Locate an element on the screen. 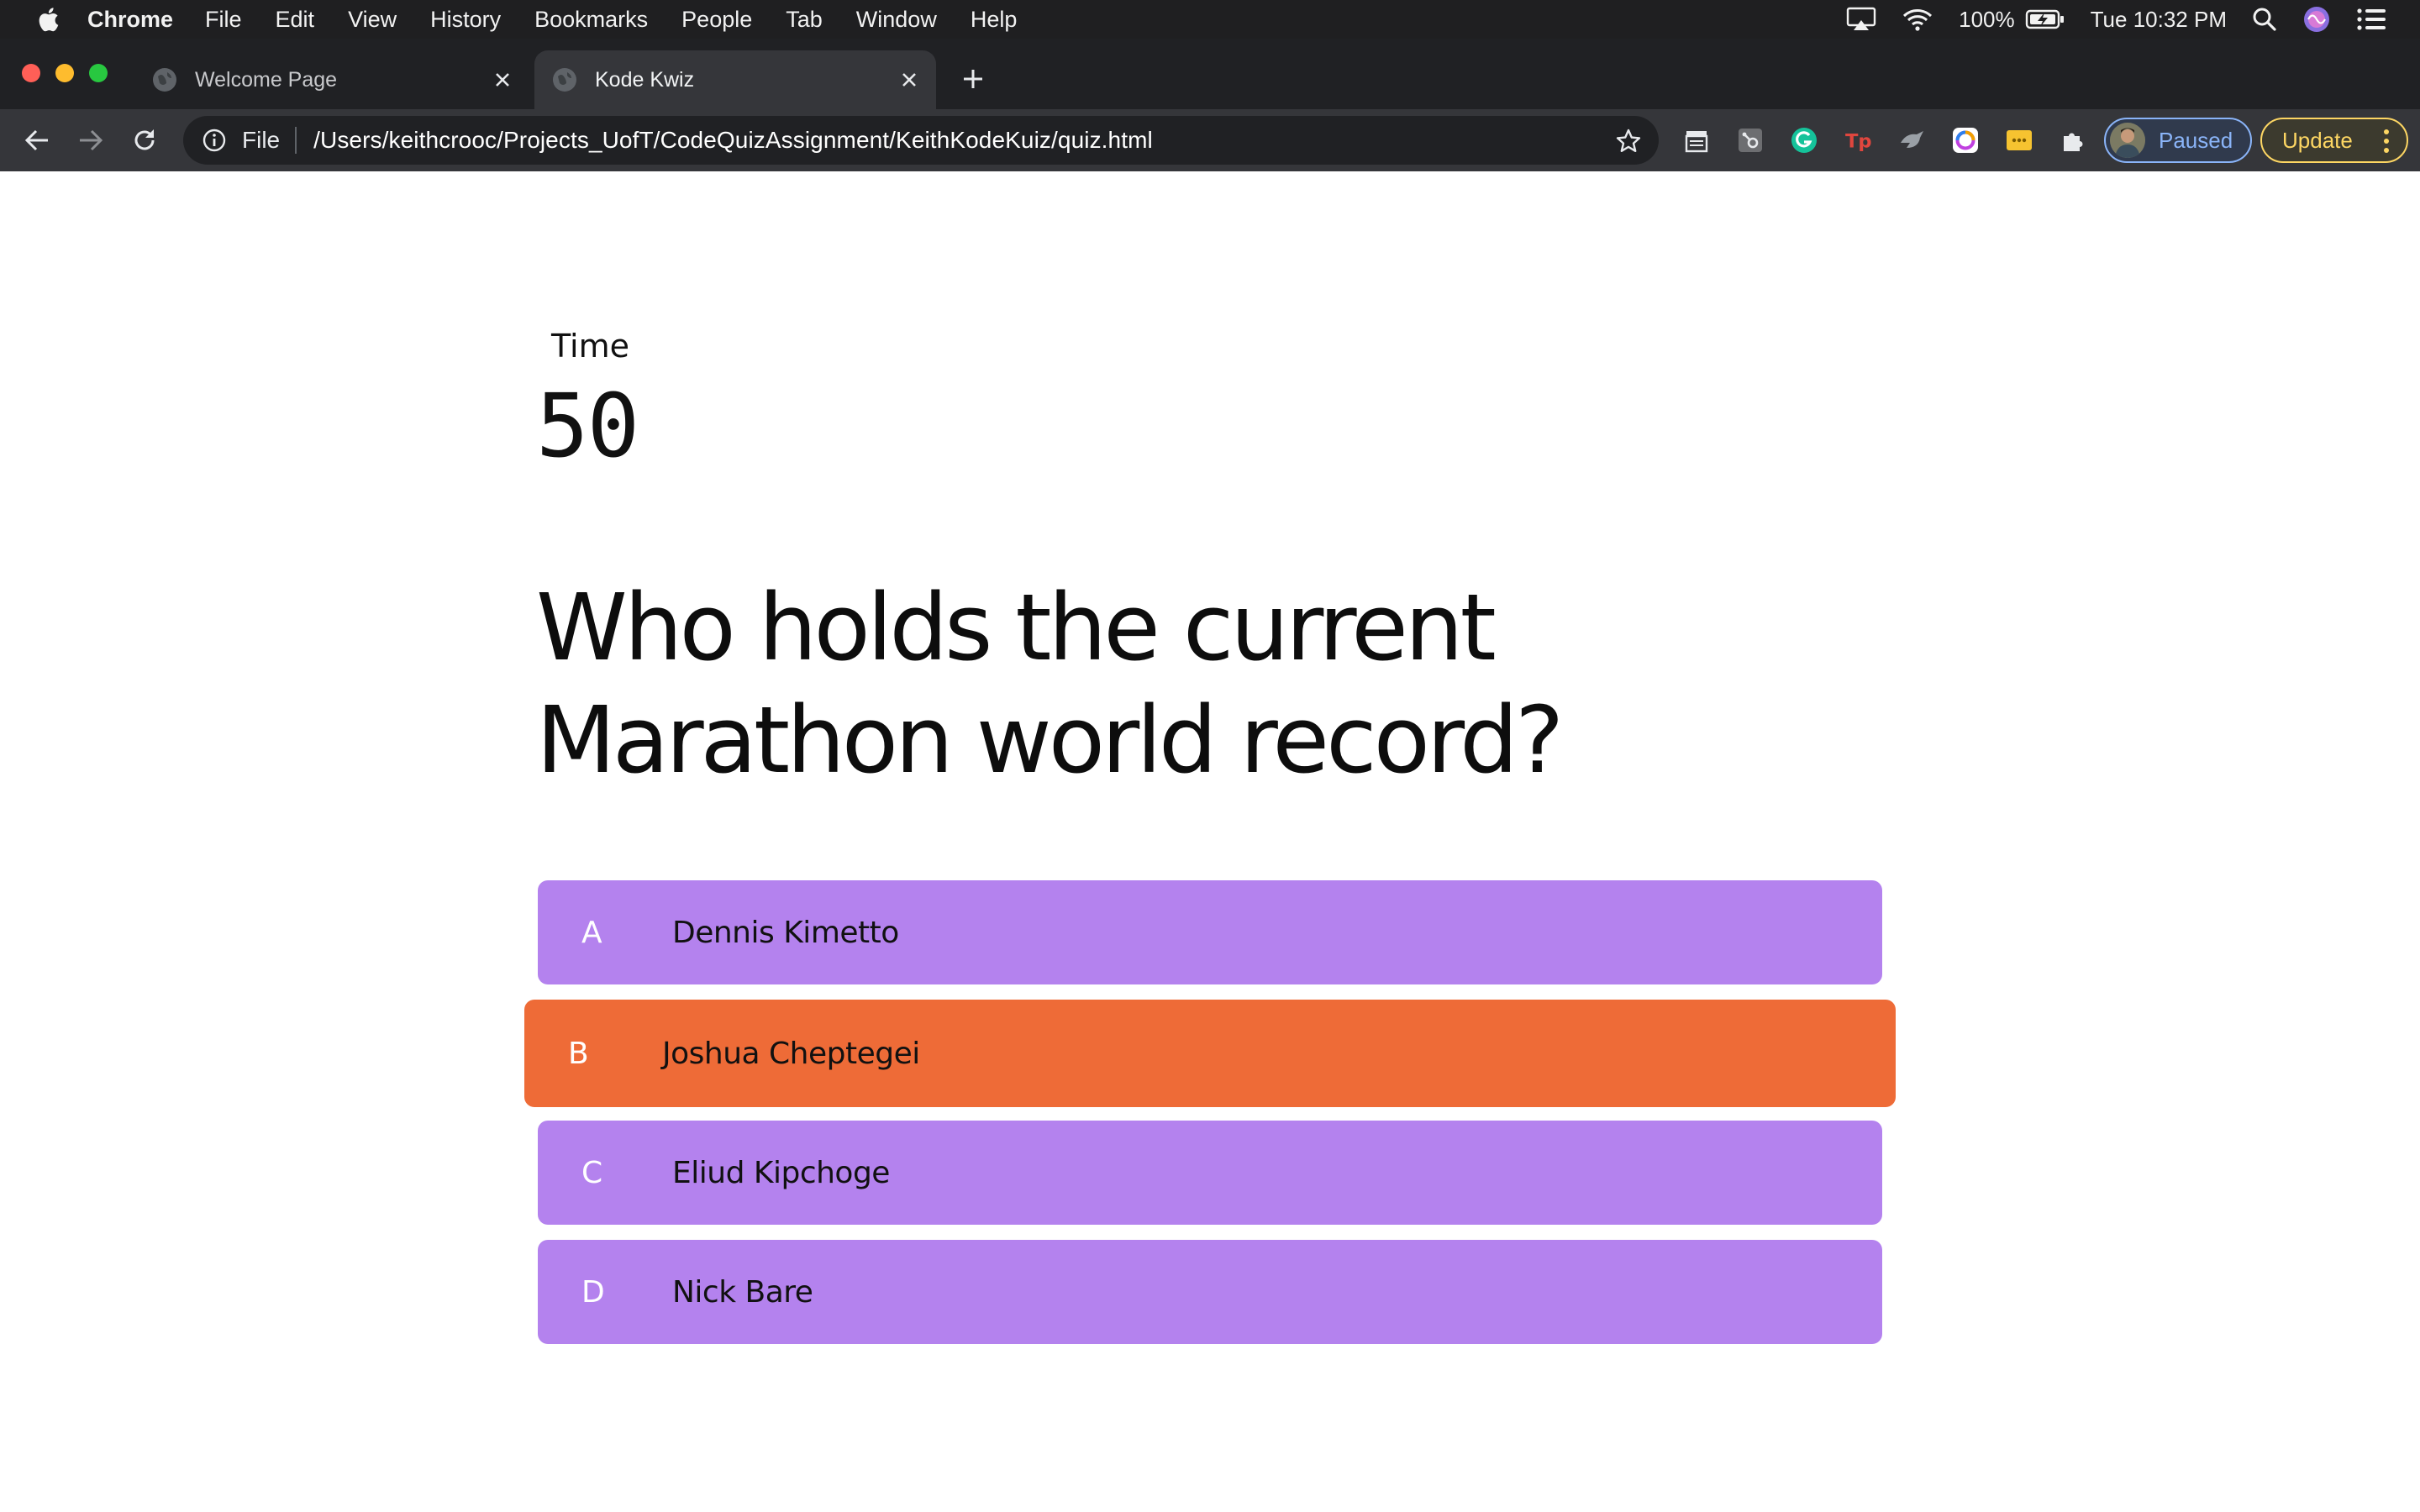 The image size is (2420, 1512). menu-view: View is located at coordinates (372, 20).